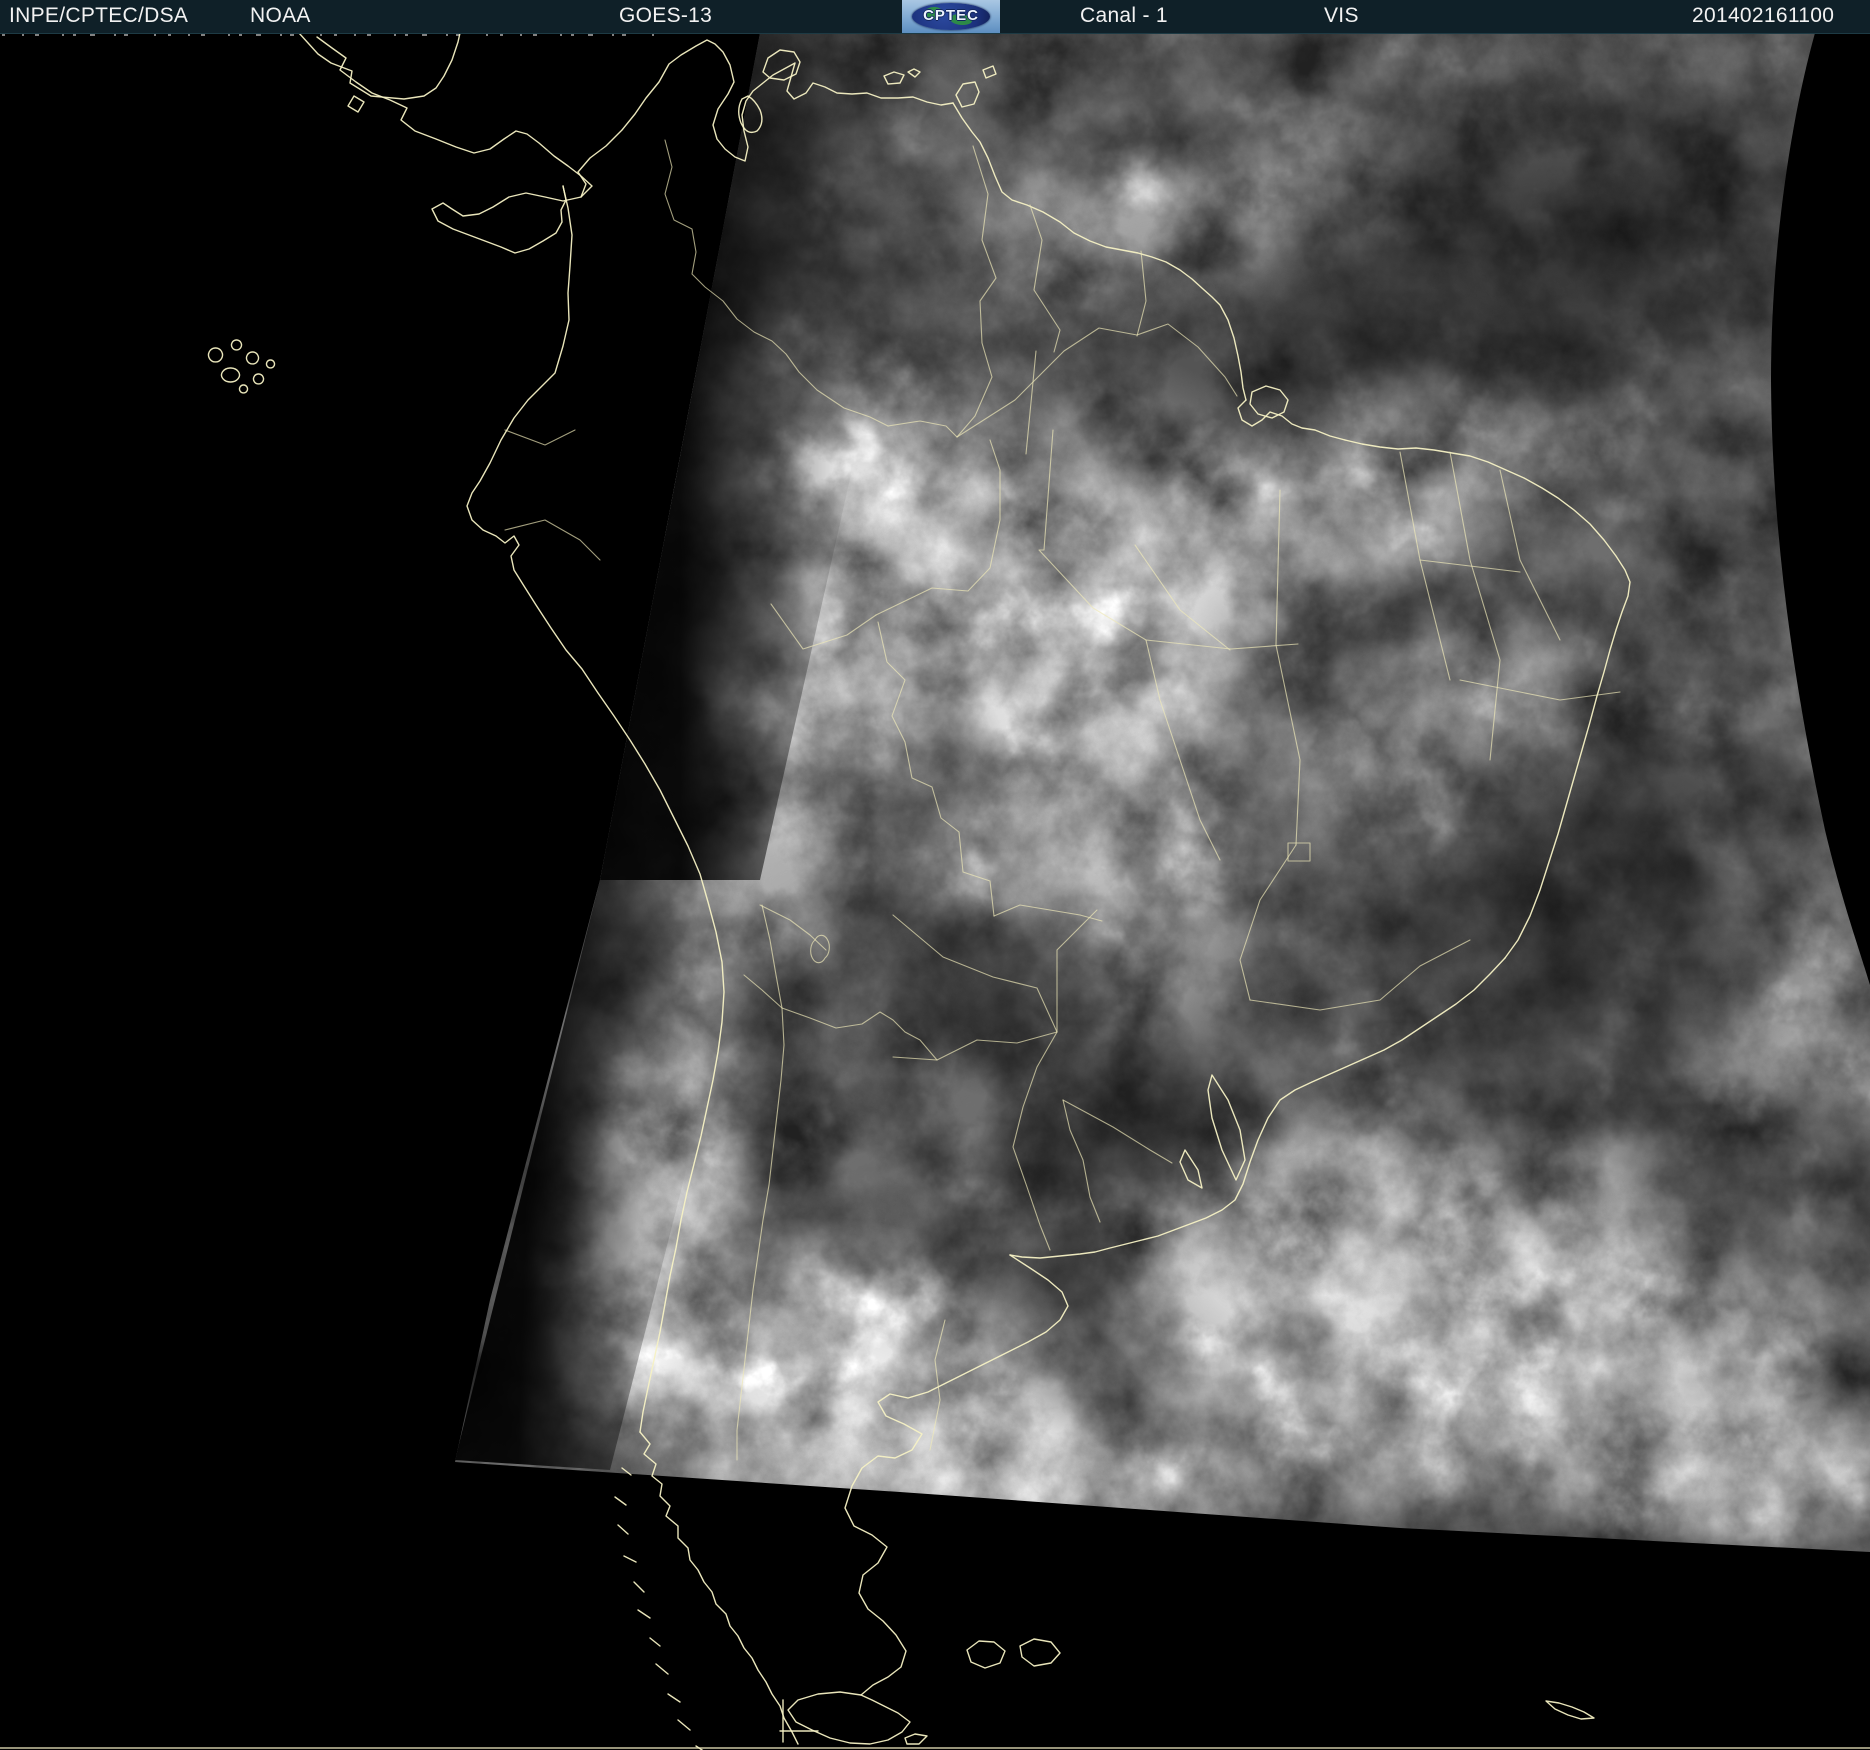  I want to click on border-fjord-islands, so click(659, 1608).